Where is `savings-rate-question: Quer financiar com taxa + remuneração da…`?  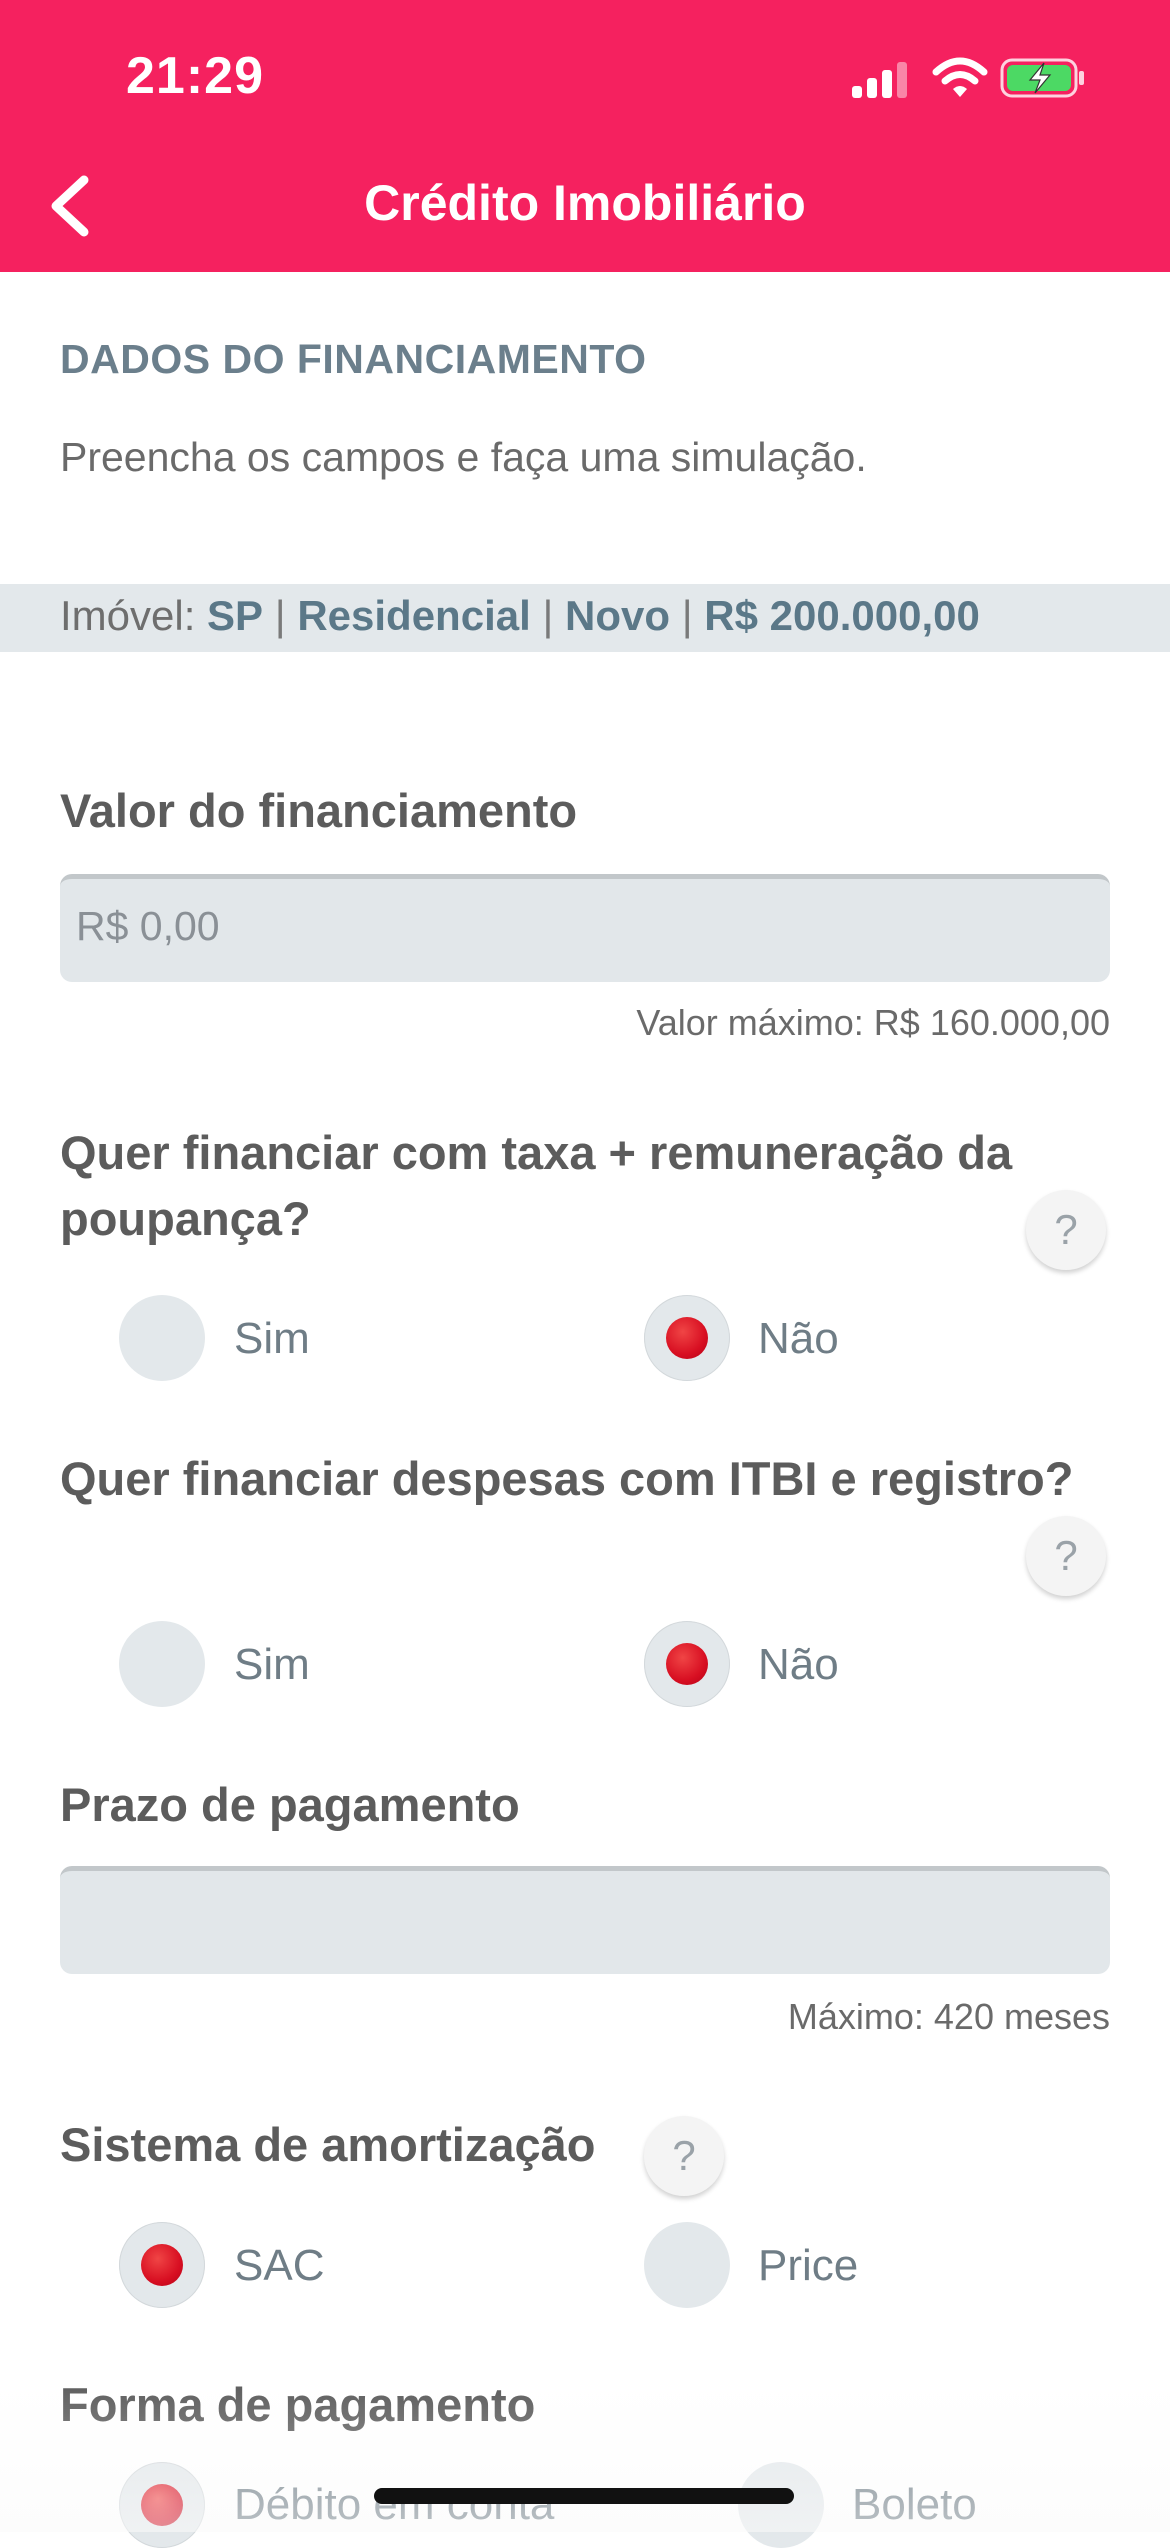
savings-rate-question: Quer financiar com taxa + remuneração da… is located at coordinates (536, 1186).